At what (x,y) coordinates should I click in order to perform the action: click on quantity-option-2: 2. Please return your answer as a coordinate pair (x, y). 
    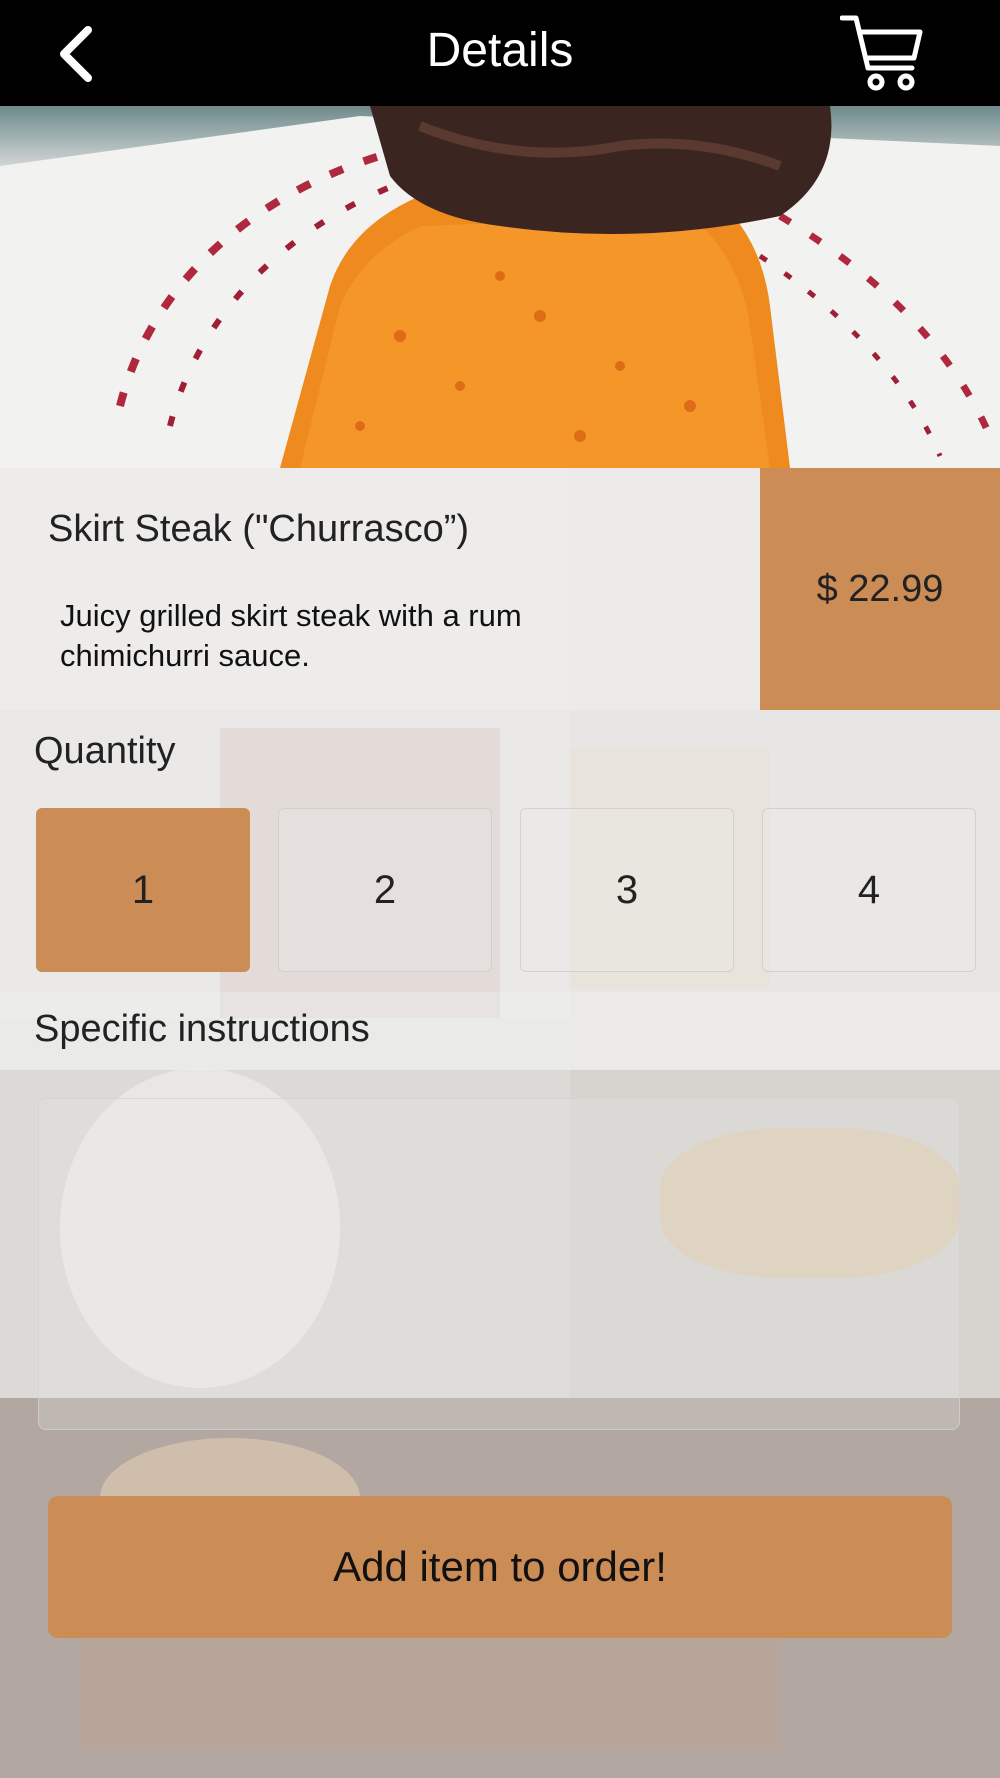
    Looking at the image, I should click on (385, 890).